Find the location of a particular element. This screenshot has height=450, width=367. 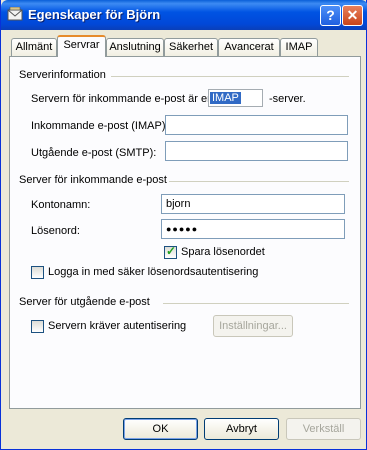

cancel-button: Avbryt is located at coordinates (241, 429).